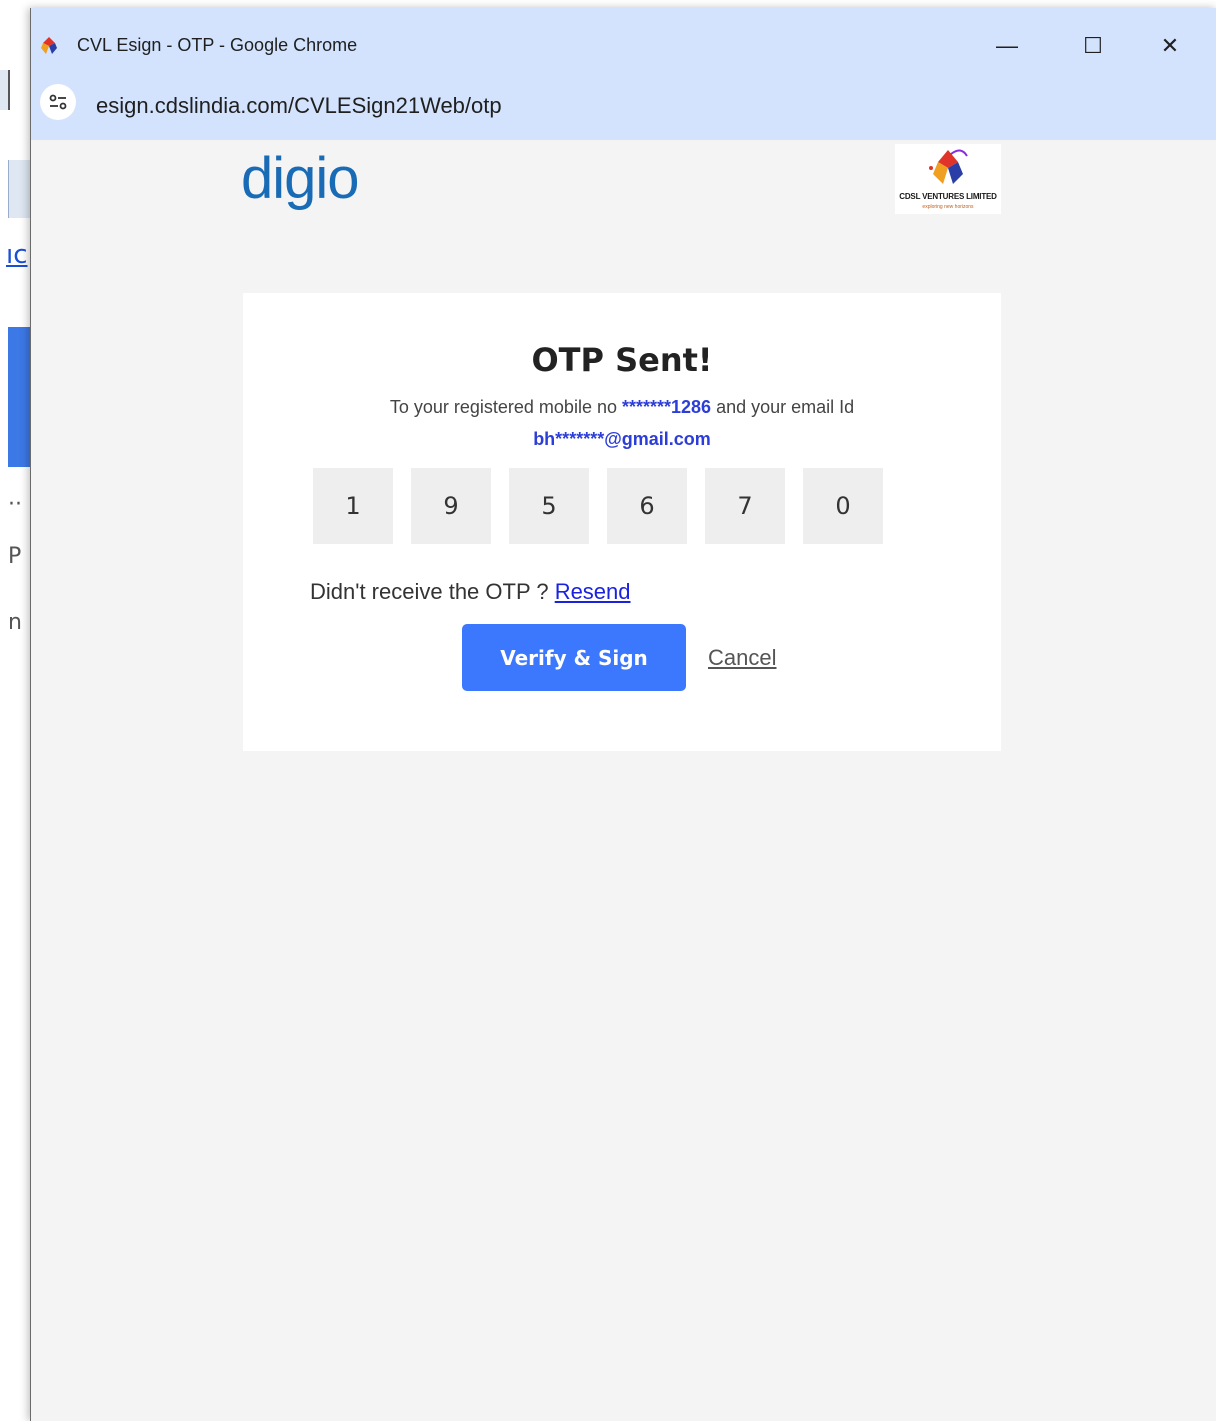 The height and width of the screenshot is (1421, 1216). What do you see at coordinates (19, 189) in the screenshot?
I see `background-window-panel` at bounding box center [19, 189].